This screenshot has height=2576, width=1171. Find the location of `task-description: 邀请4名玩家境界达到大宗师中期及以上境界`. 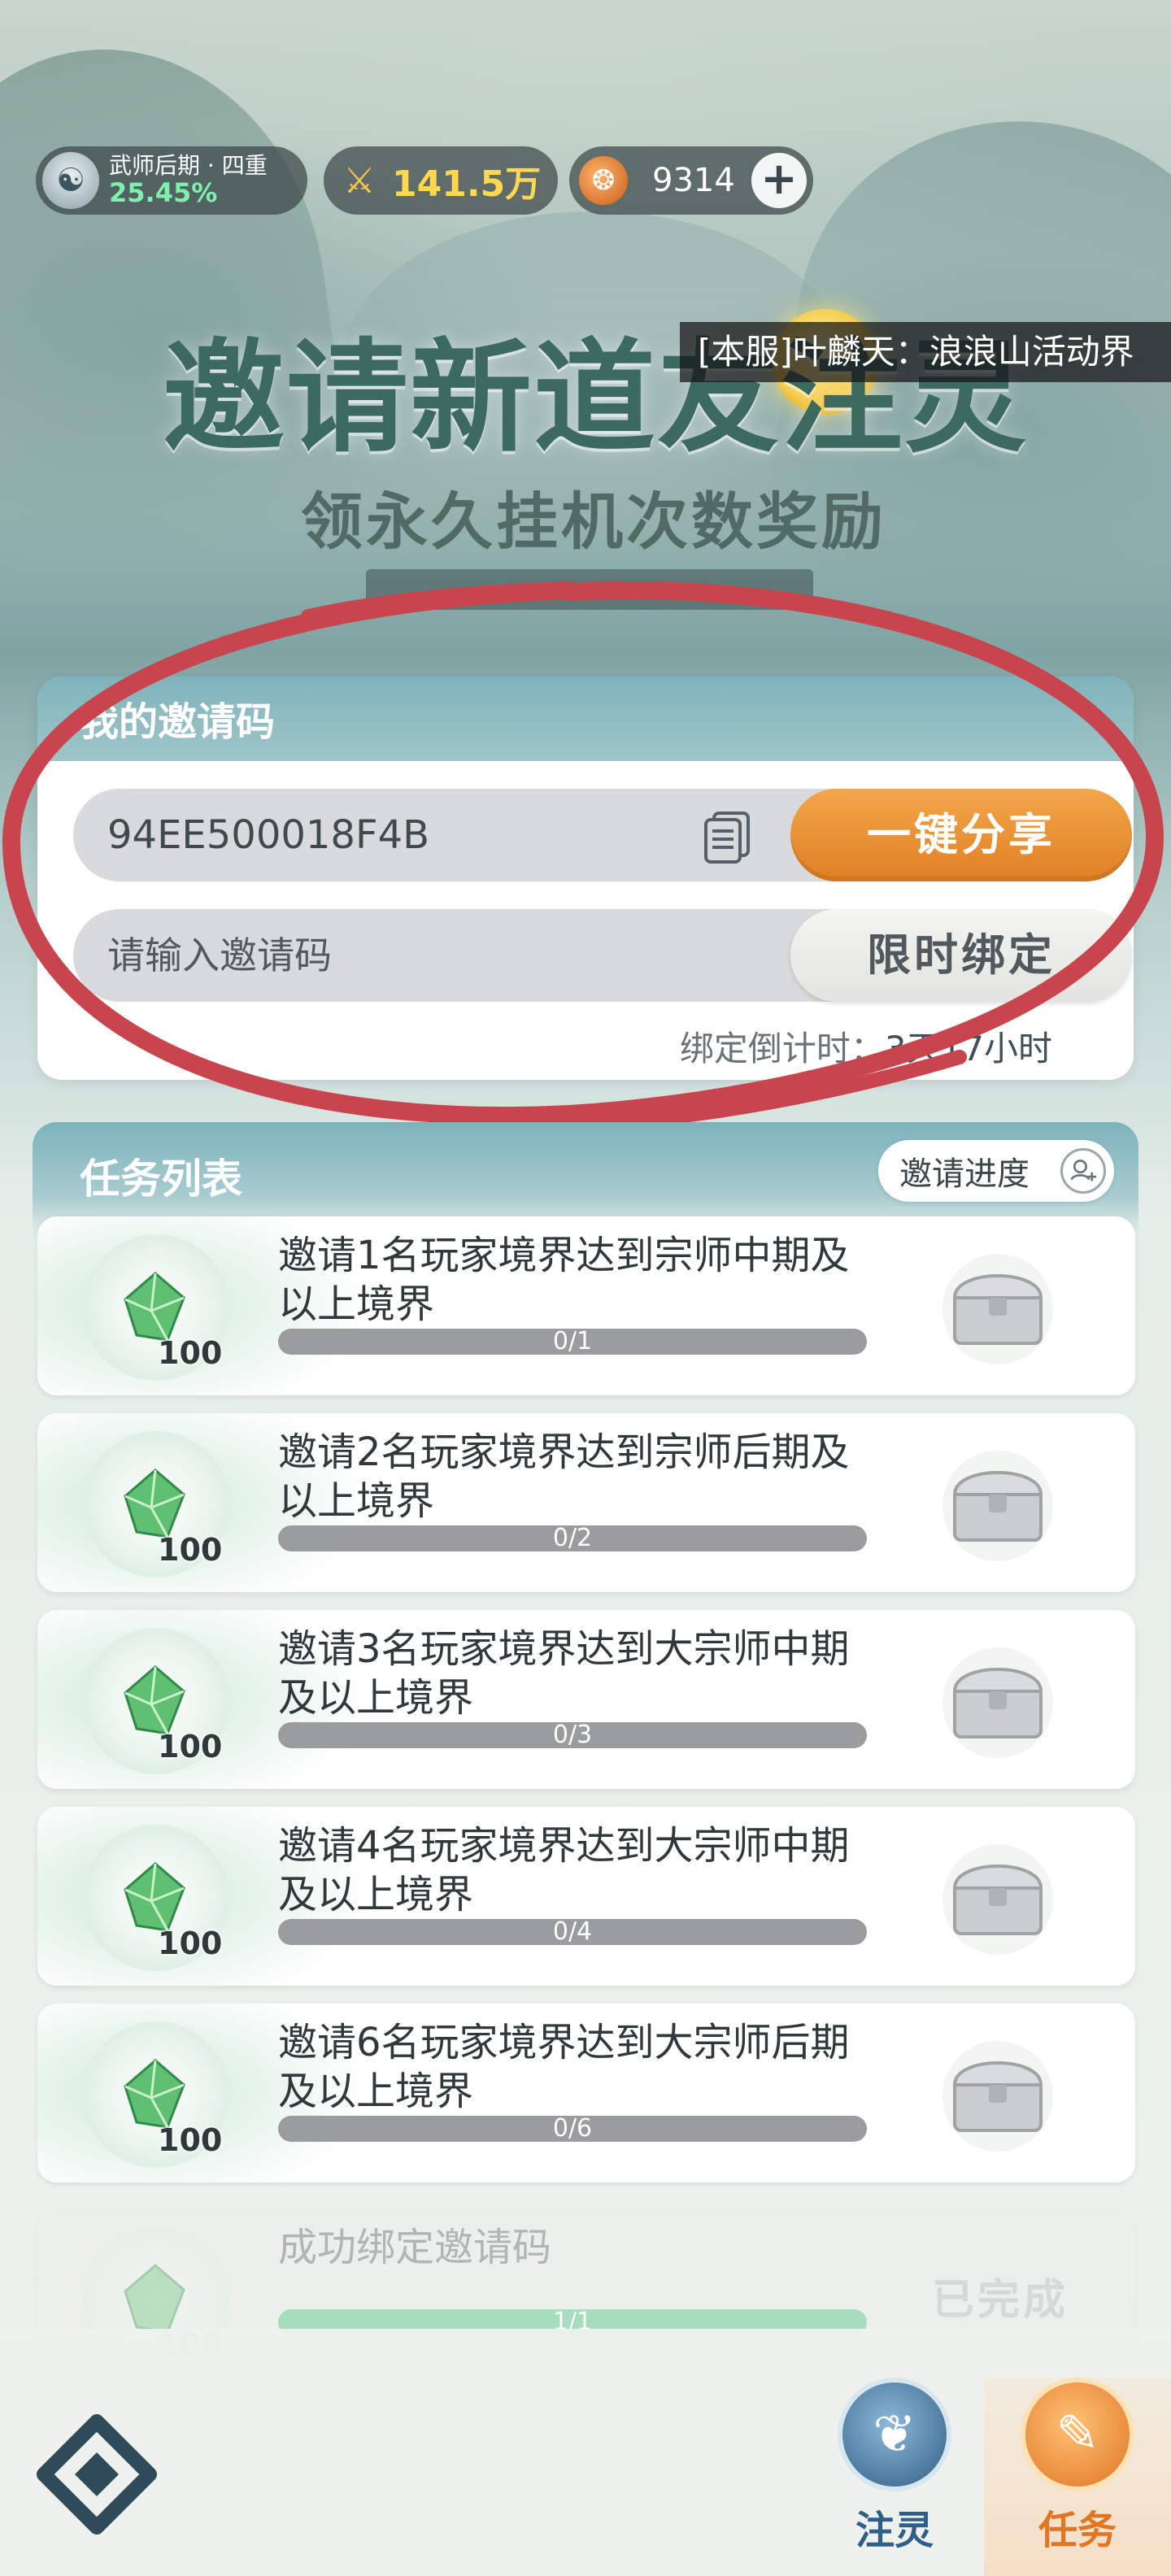

task-description: 邀请4名玩家境界达到大宗师中期及以上境界 is located at coordinates (564, 1870).